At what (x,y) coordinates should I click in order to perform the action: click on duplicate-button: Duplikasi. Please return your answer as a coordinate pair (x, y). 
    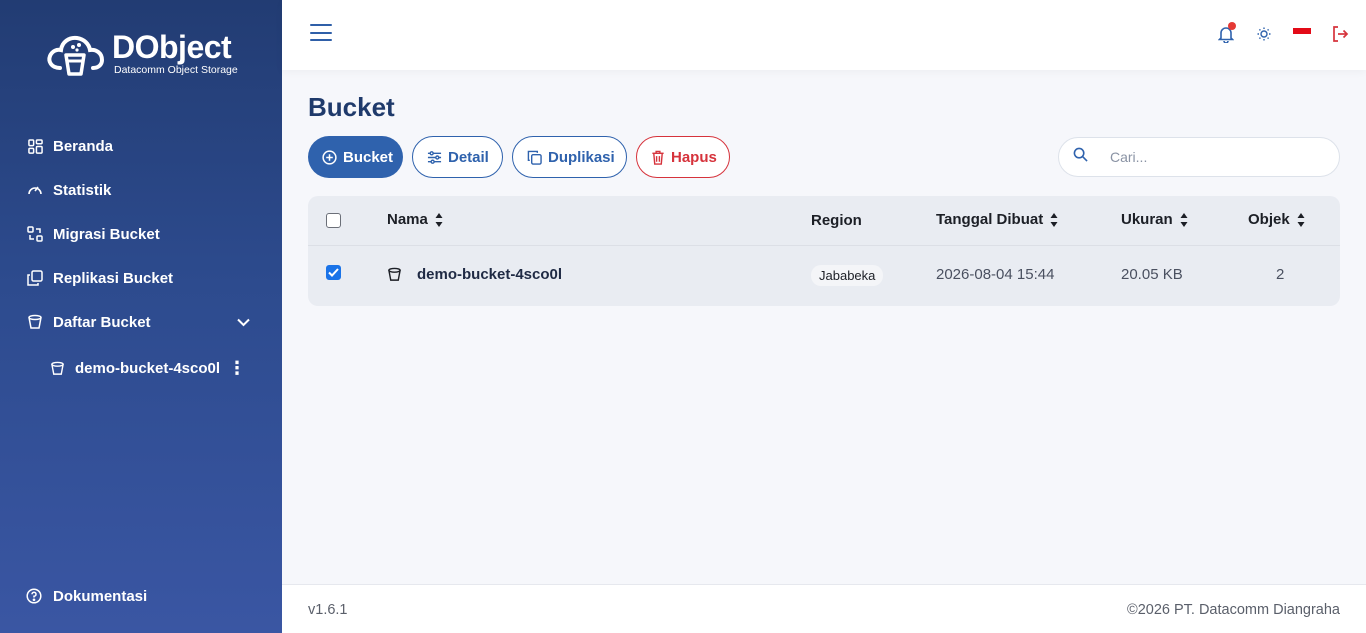
    Looking at the image, I should click on (569, 157).